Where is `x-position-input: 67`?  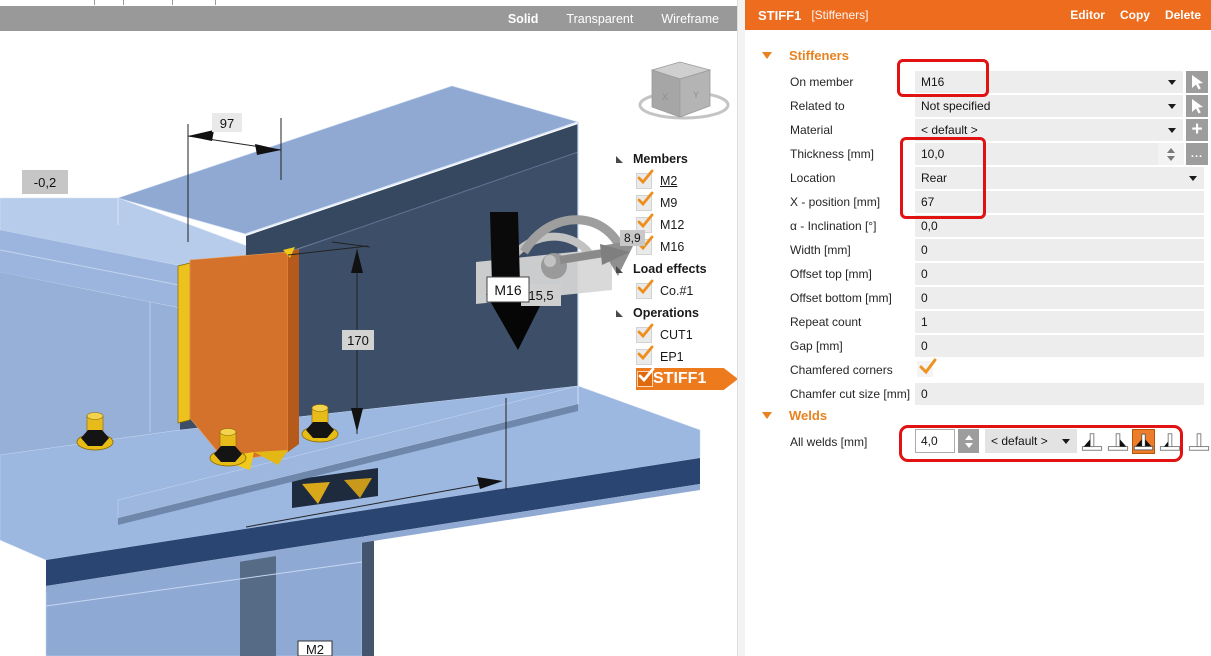 x-position-input: 67 is located at coordinates (1059, 202).